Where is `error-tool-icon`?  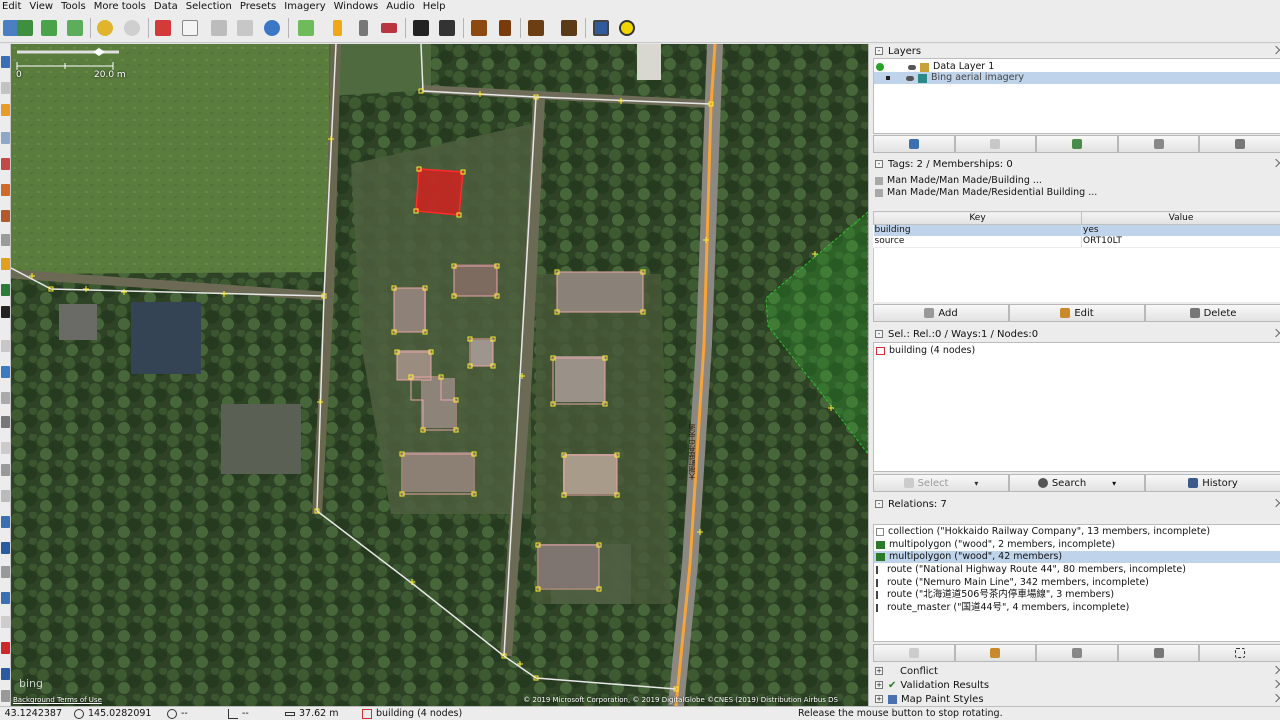 error-tool-icon is located at coordinates (5, 648).